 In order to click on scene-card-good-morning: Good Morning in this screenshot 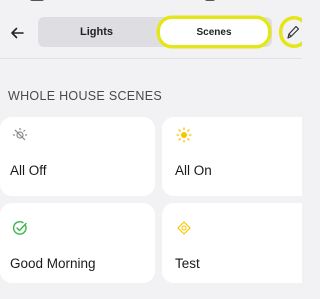, I will do `click(77, 243)`.